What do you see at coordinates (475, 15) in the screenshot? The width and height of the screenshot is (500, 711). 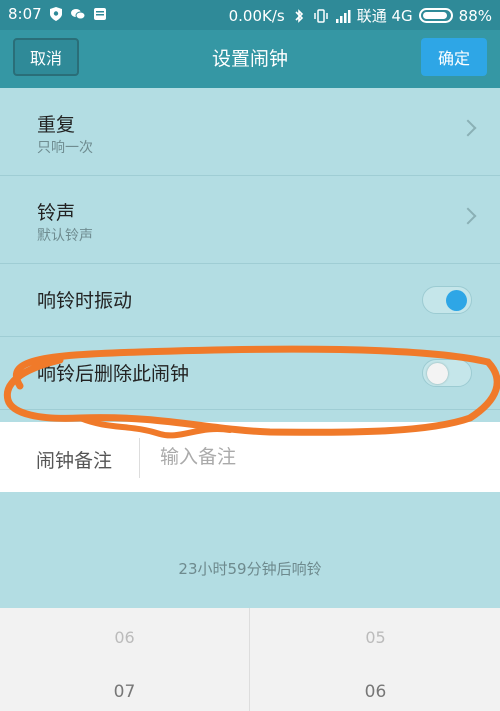 I see `battery-level: 88%` at bounding box center [475, 15].